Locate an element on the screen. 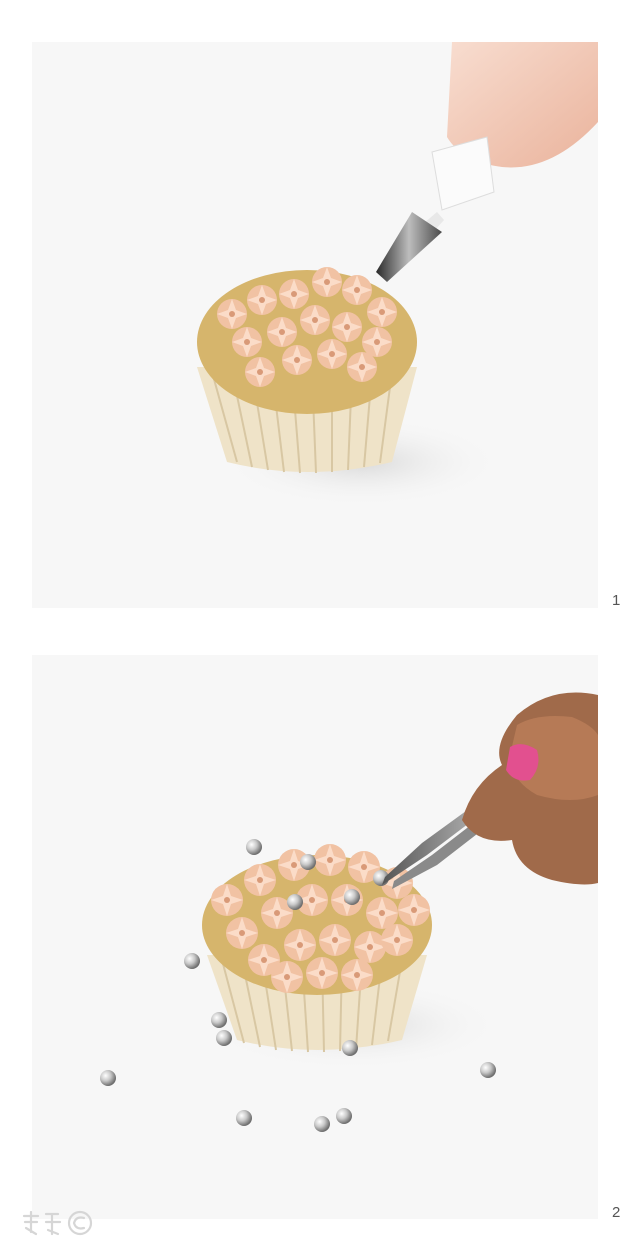 The width and height of the screenshot is (640, 1260). step-number-2: 2 is located at coordinates (616, 1212).